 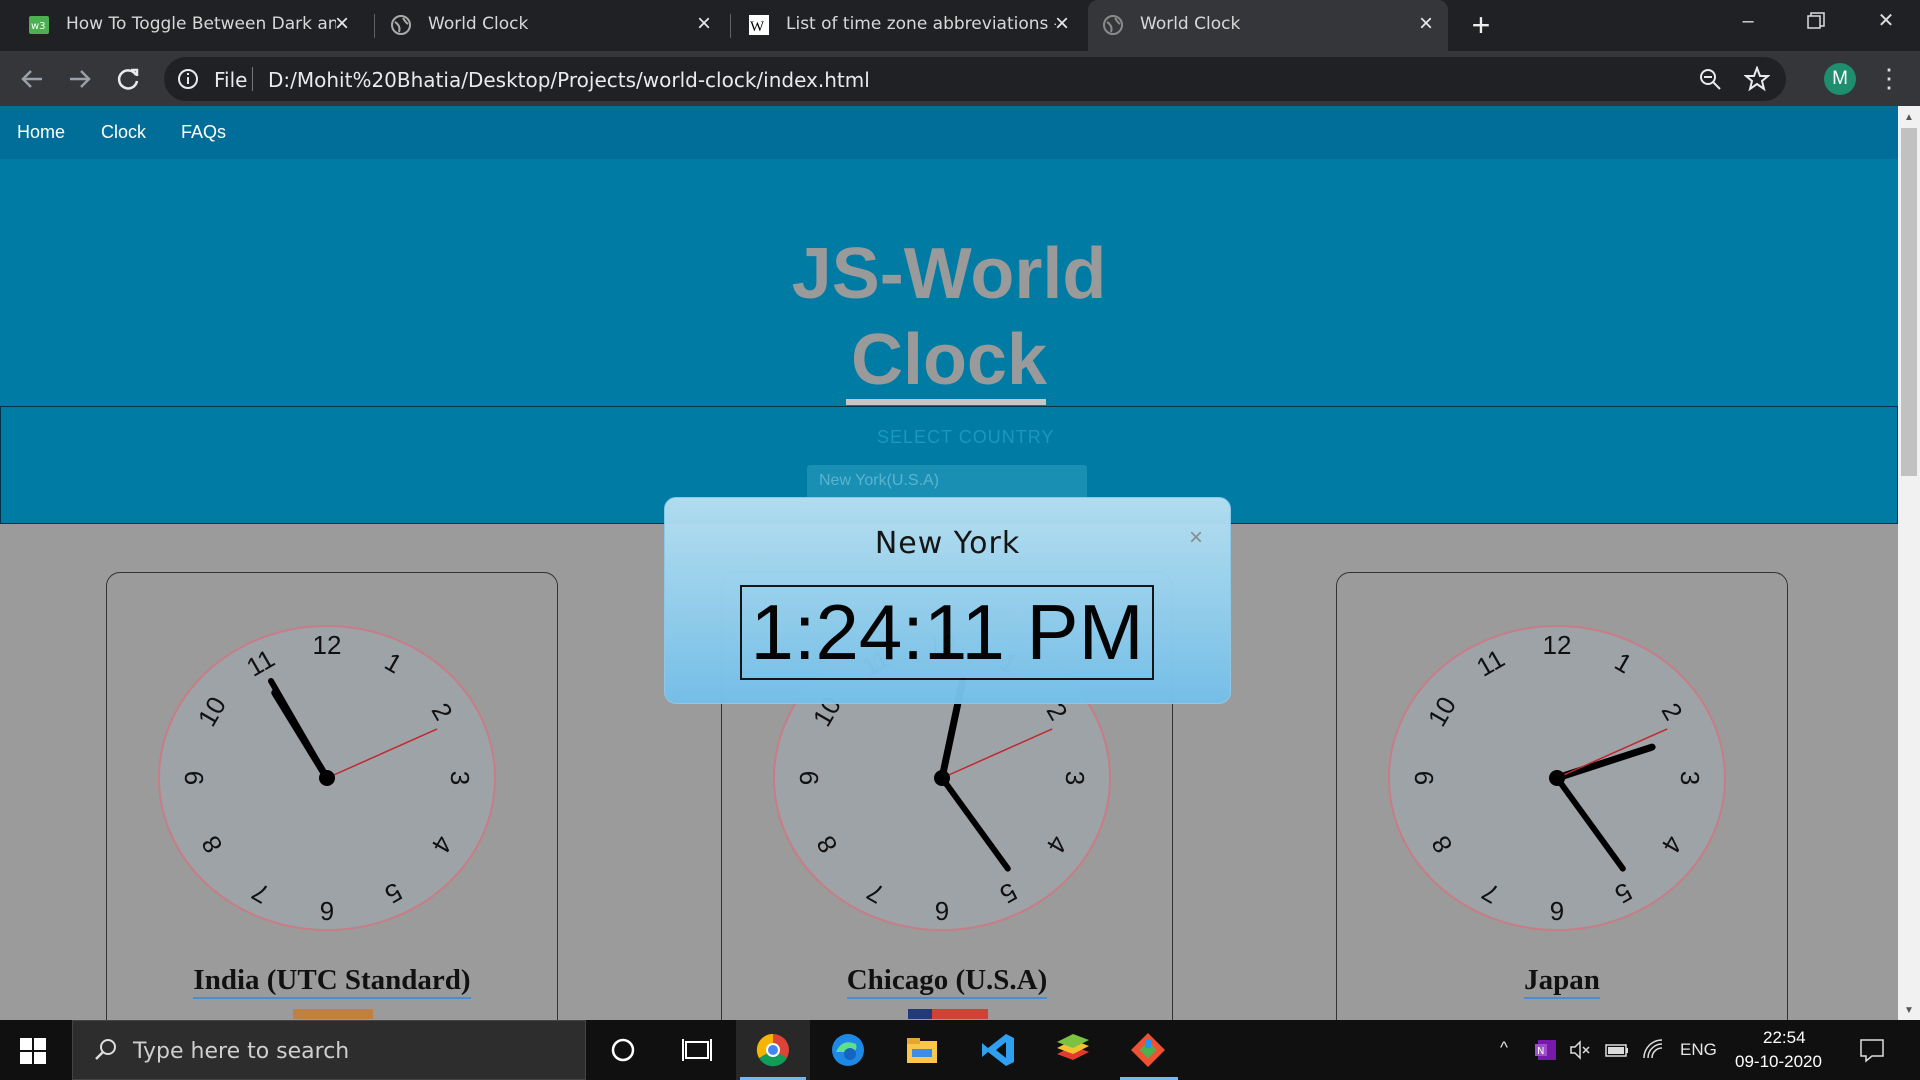 What do you see at coordinates (1909, 563) in the screenshot?
I see `page-scrollbar: ▲ ▼` at bounding box center [1909, 563].